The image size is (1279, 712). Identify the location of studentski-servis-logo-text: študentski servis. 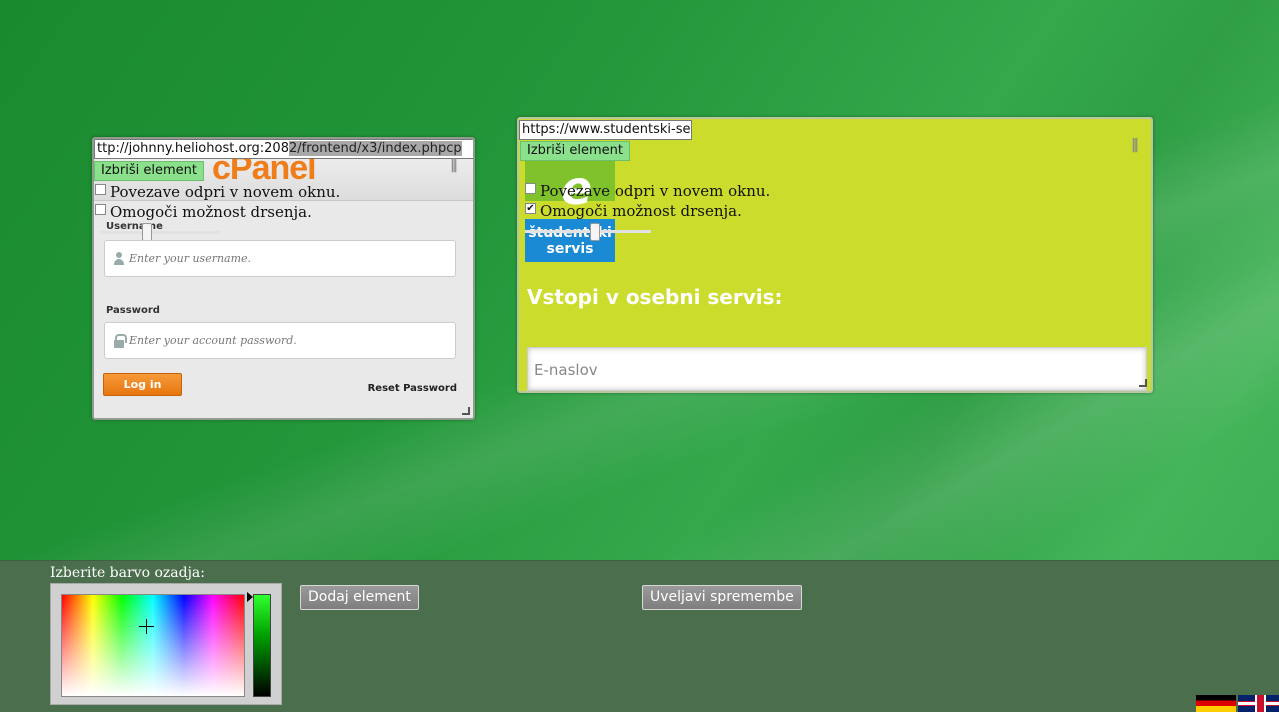
(570, 240).